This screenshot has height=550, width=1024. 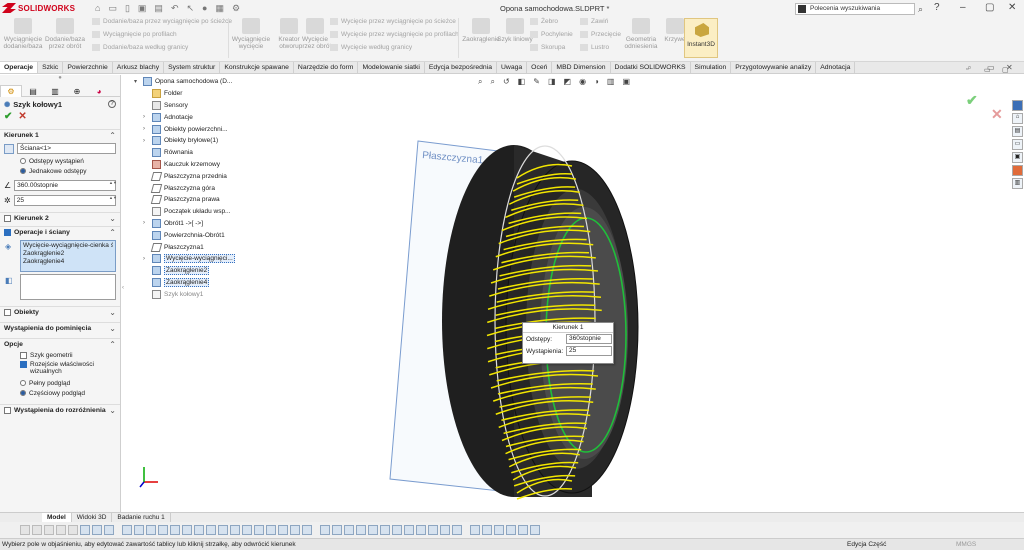 I want to click on expand-arrow-icon: ▾, so click(x=137, y=81).